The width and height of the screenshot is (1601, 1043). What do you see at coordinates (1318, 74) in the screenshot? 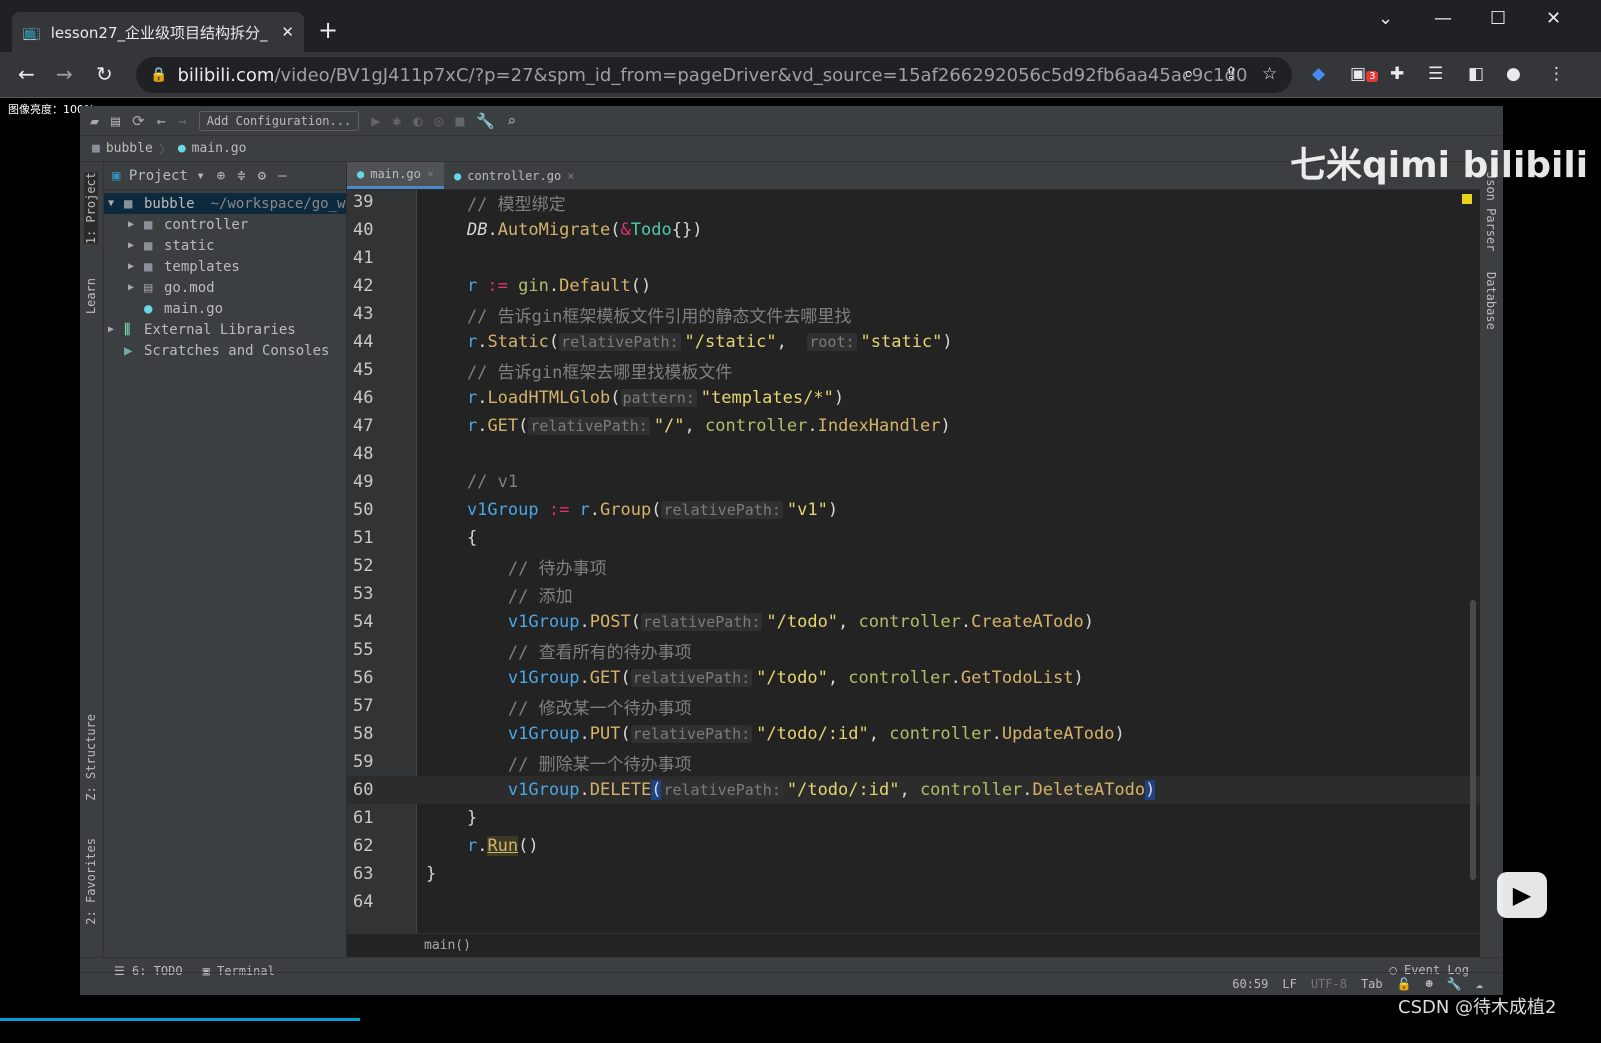
I see `extension-shield-icon: ◆` at bounding box center [1318, 74].